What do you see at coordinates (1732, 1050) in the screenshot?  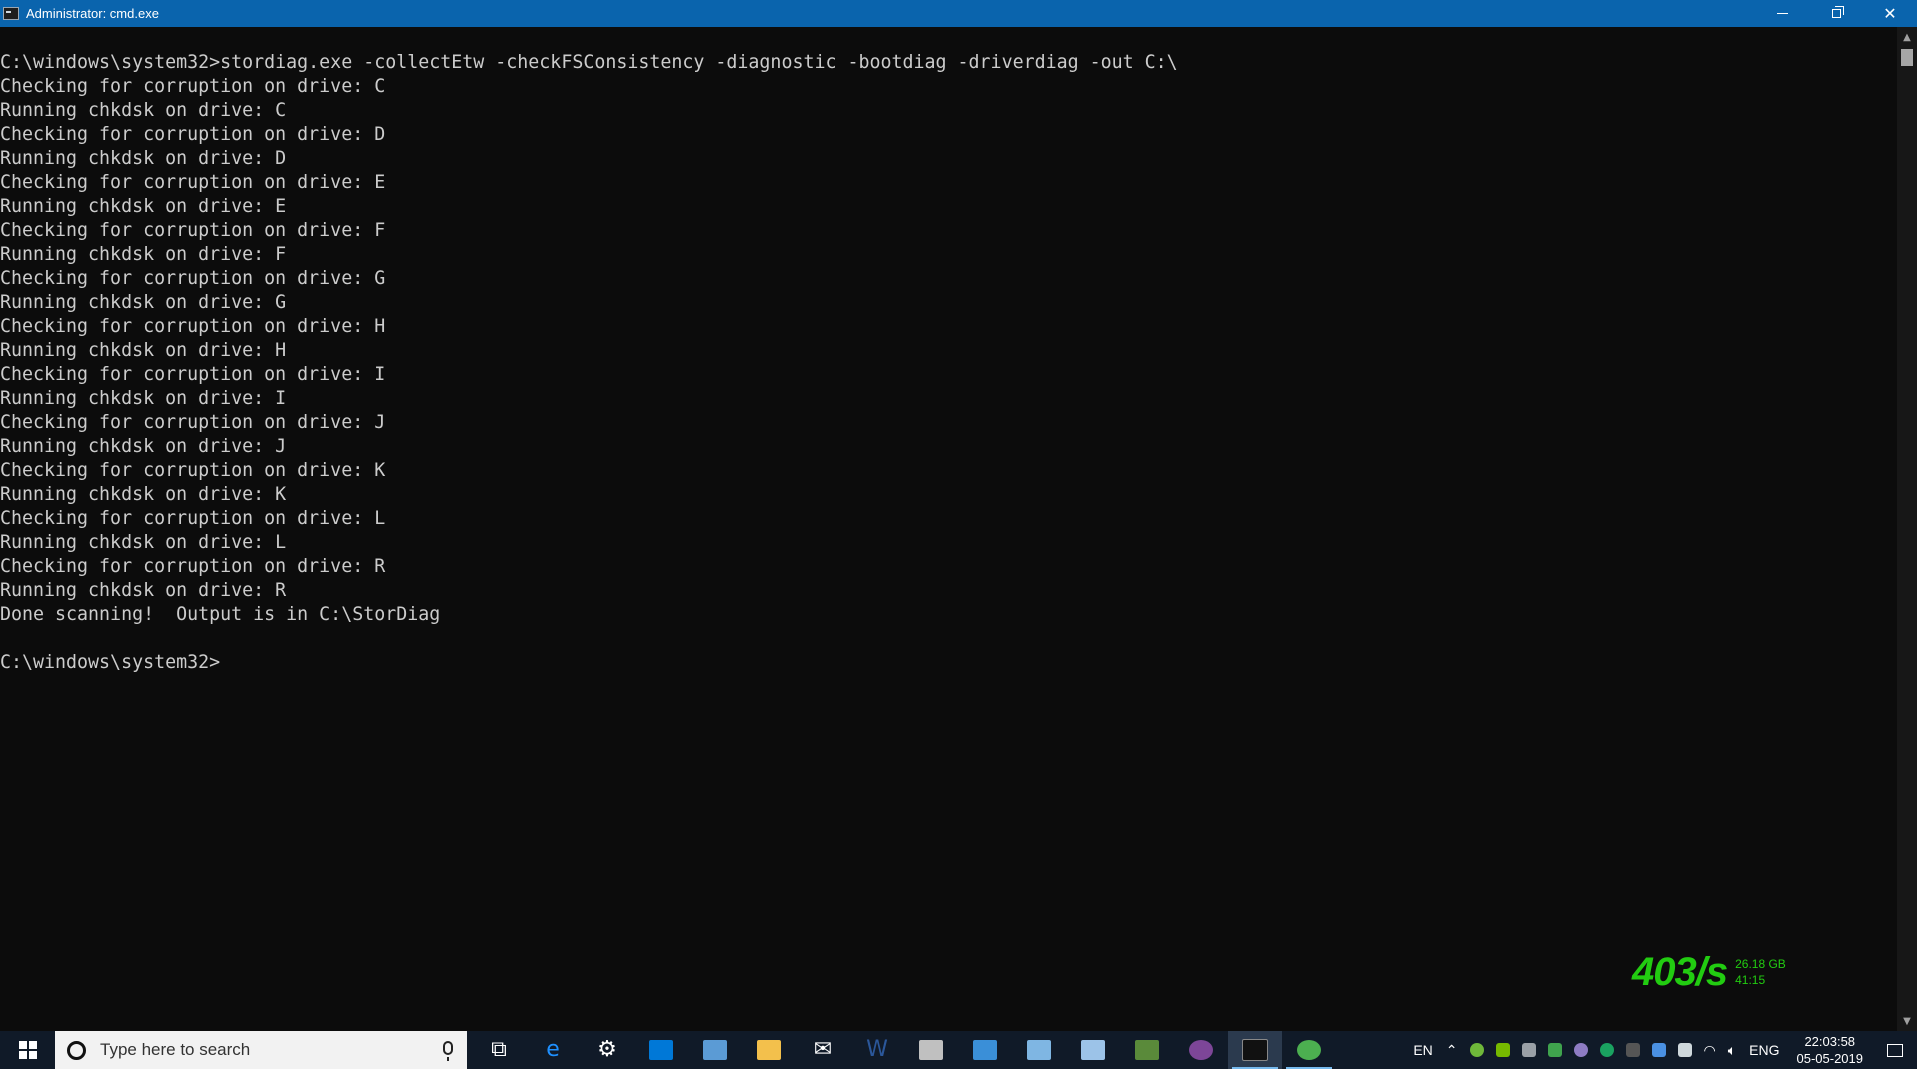 I see `volume-icon: 🔈︎` at bounding box center [1732, 1050].